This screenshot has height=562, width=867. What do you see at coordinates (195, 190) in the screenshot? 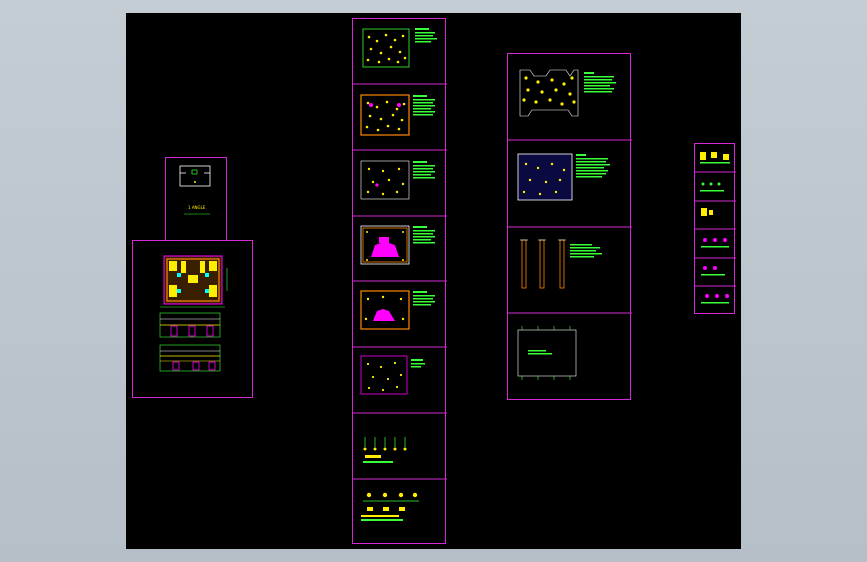
I see `title-sketch` at bounding box center [195, 190].